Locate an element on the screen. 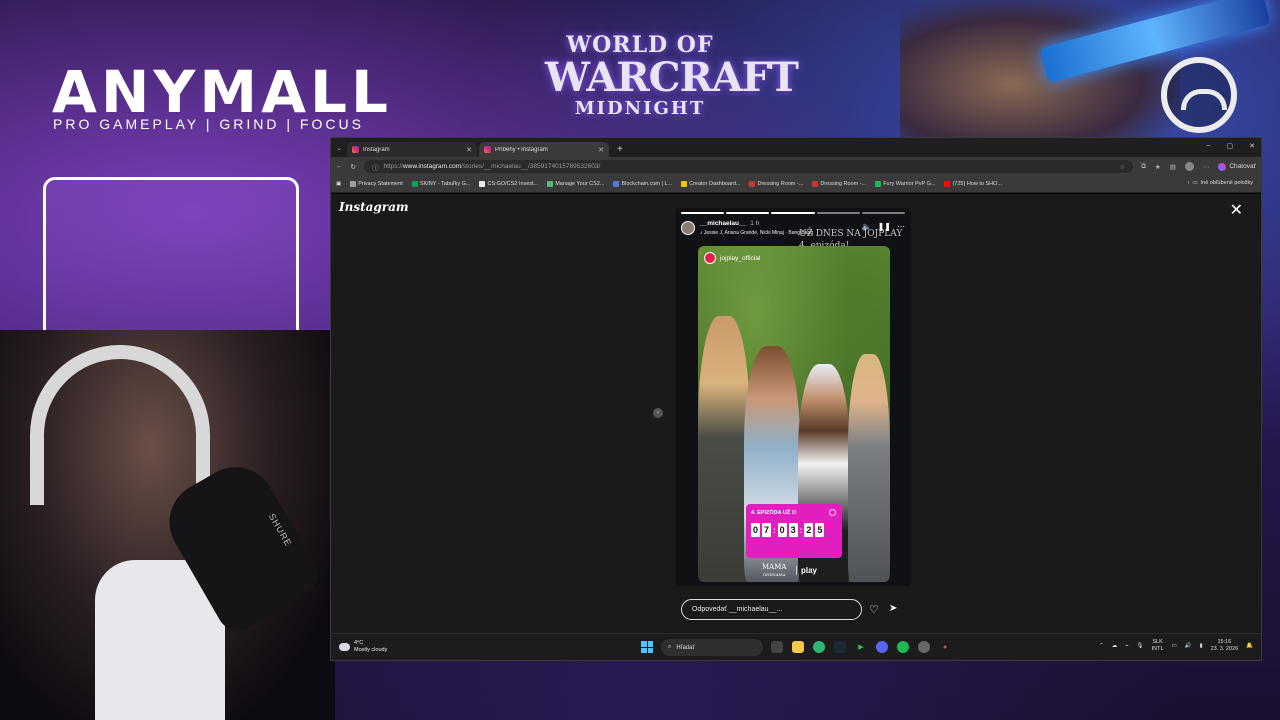 The width and height of the screenshot is (1280, 720). taskbar-search: ⌕ Hľadať is located at coordinates (712, 647).